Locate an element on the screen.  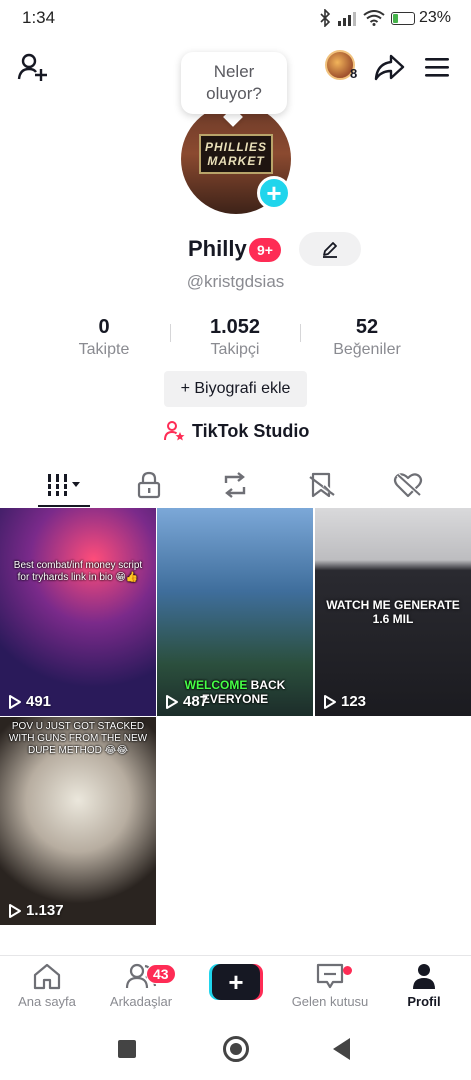
video-thumbnail: WATCH ME GENERATE 1.6 MIL 123 is located at coordinates (393, 612).